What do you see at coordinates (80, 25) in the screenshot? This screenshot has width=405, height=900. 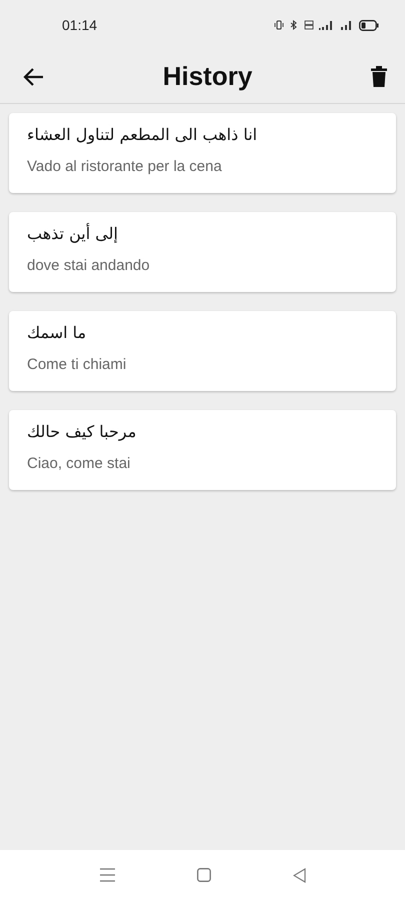 I see `status-time: 01:14` at bounding box center [80, 25].